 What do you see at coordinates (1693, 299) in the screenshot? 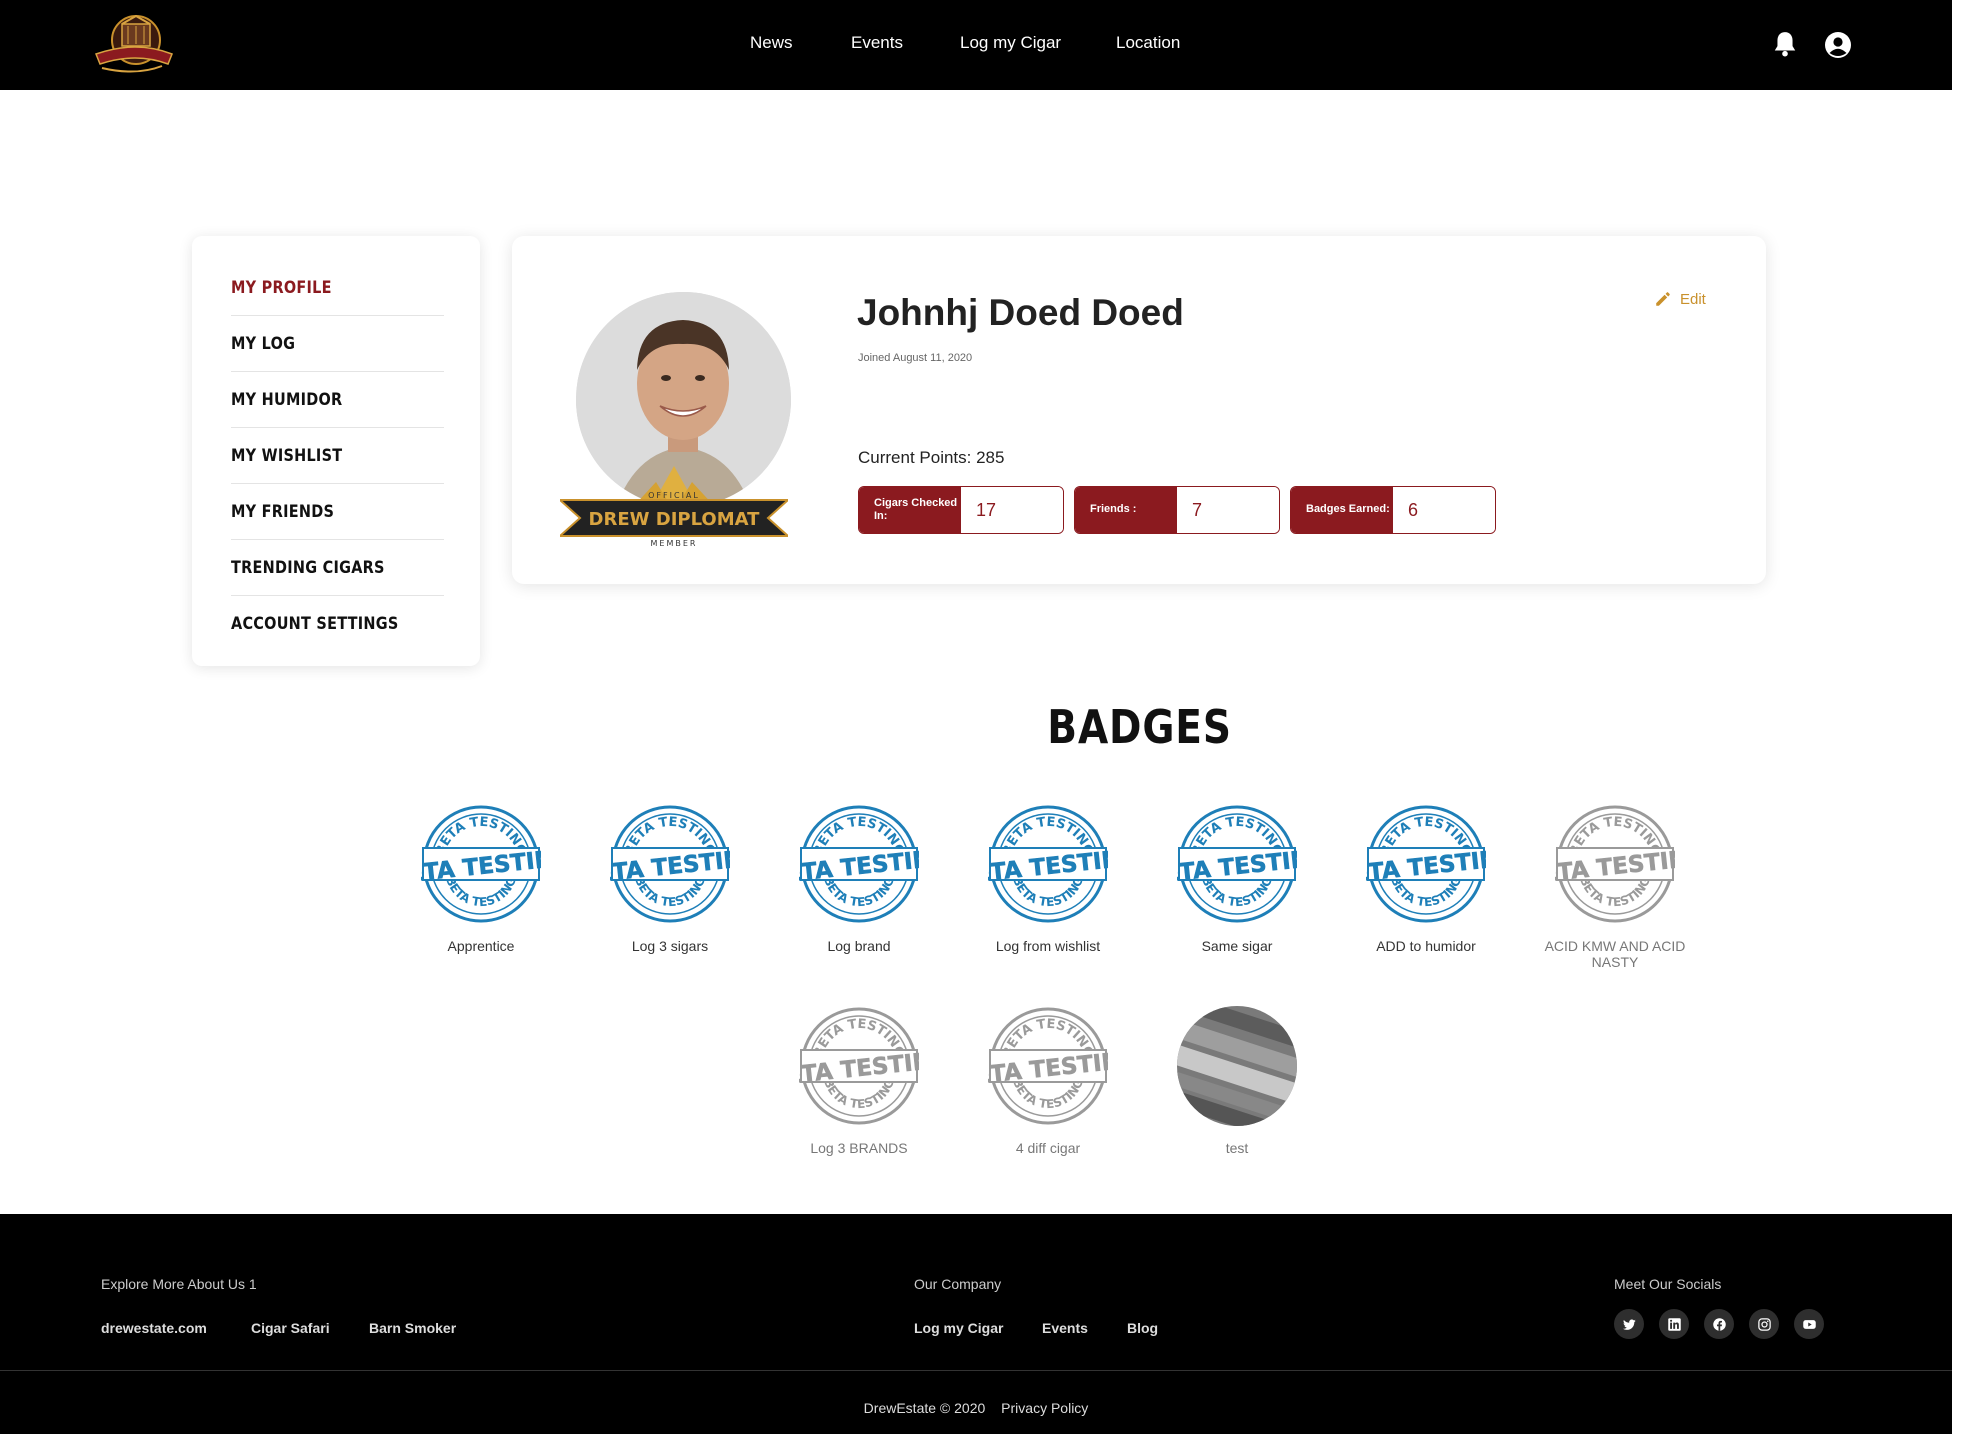
I see `edit-label: Edit` at bounding box center [1693, 299].